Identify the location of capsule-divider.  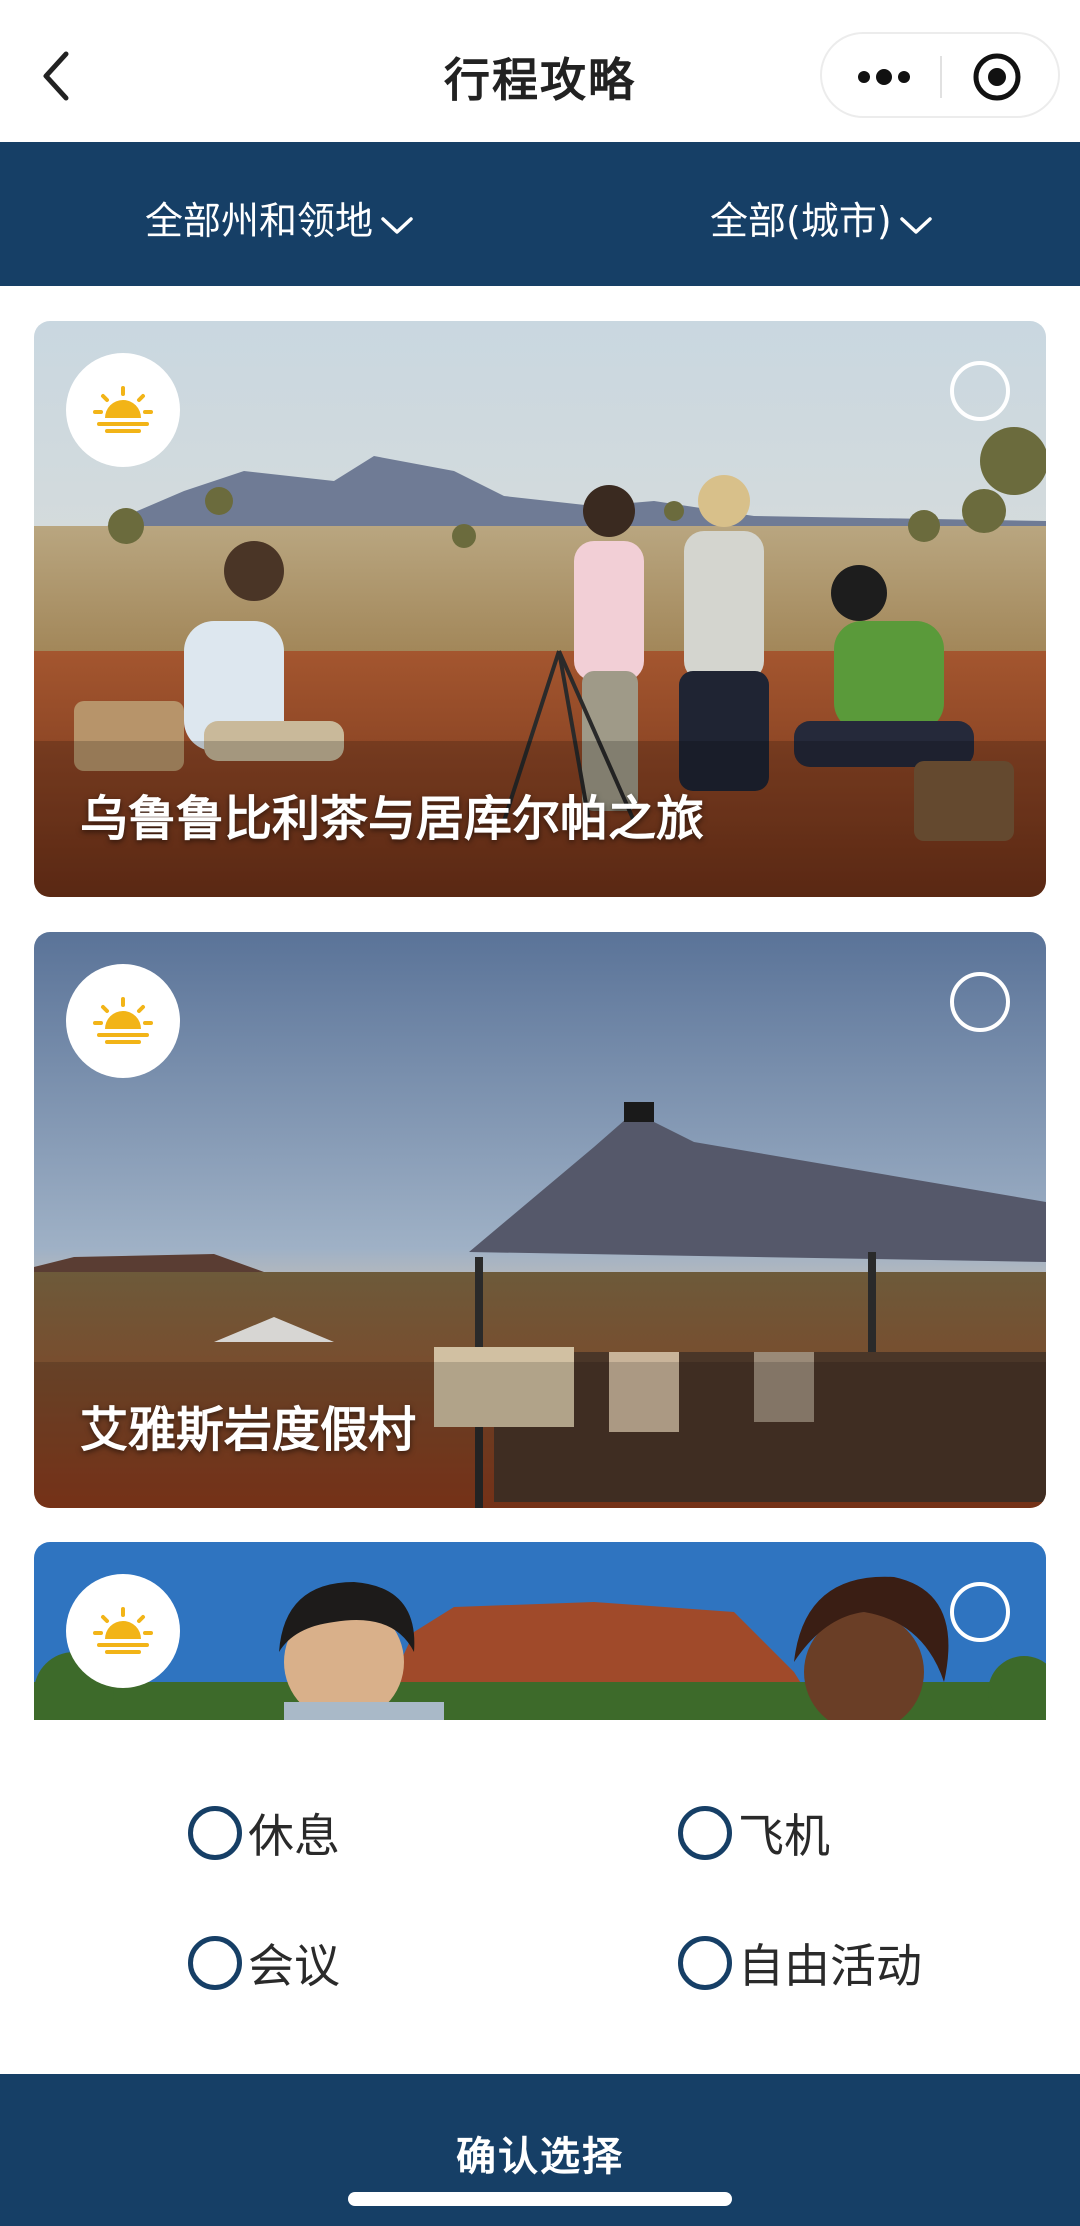
(941, 77).